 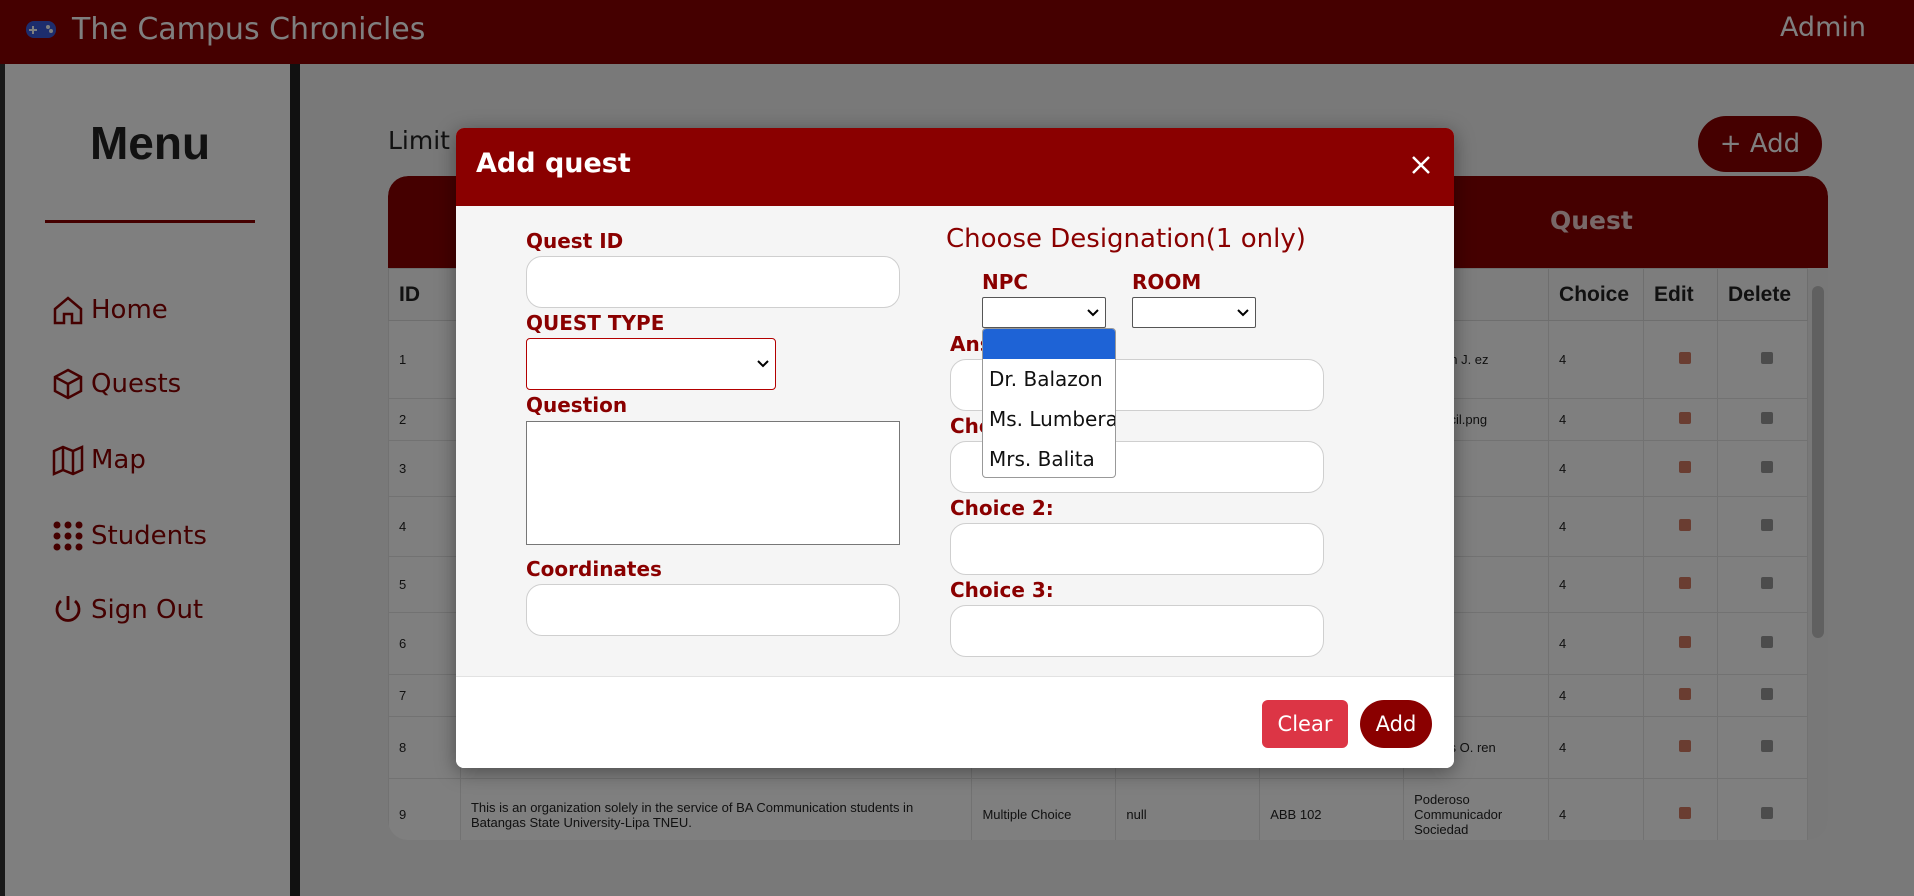 I want to click on clear-button: Clear, so click(x=1305, y=724).